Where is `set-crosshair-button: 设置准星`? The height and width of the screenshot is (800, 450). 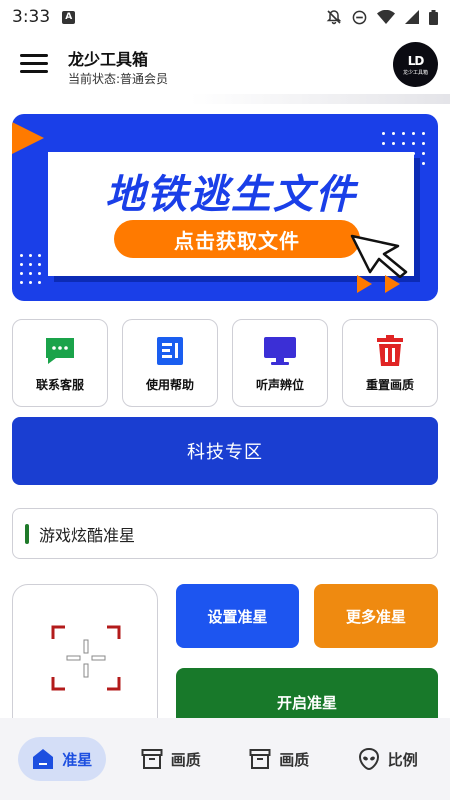 set-crosshair-button: 设置准星 is located at coordinates (237, 616).